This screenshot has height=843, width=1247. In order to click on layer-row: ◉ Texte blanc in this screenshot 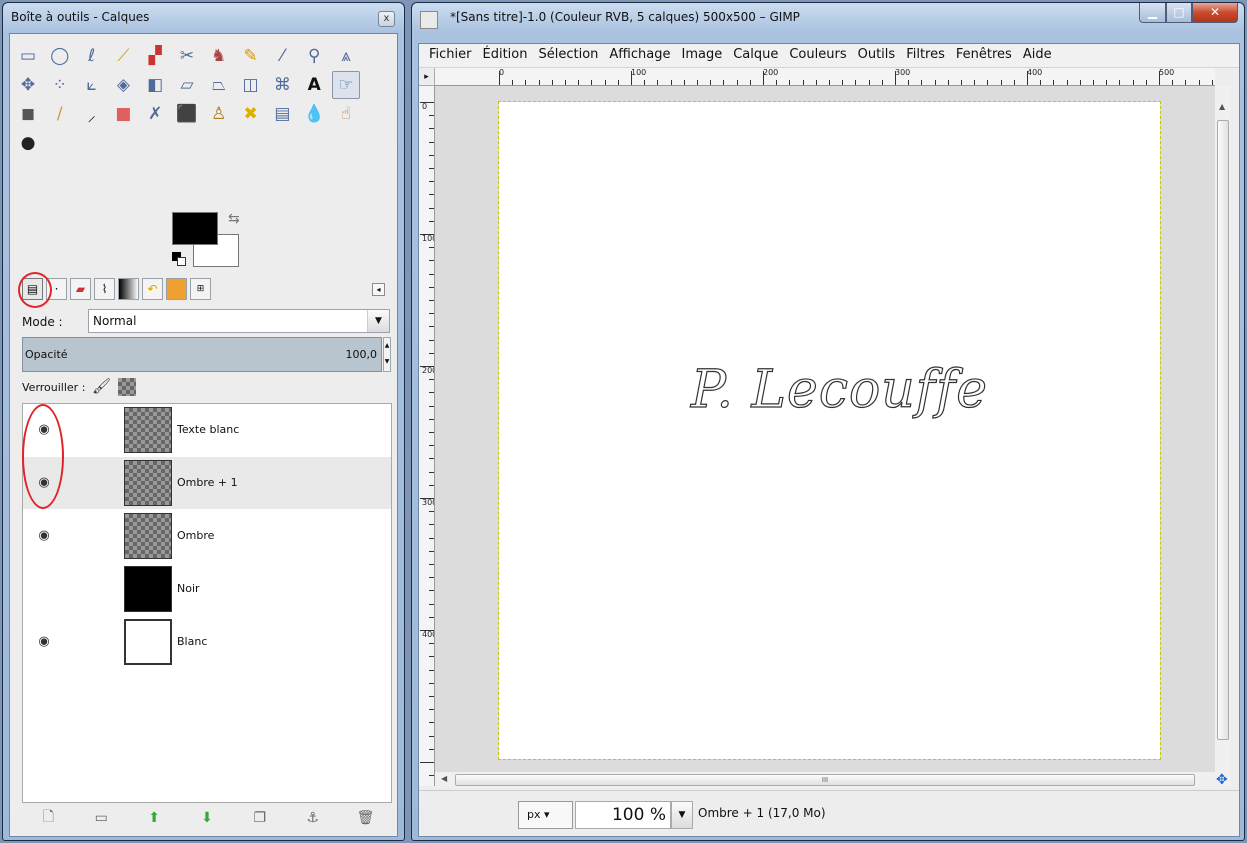, I will do `click(207, 430)`.